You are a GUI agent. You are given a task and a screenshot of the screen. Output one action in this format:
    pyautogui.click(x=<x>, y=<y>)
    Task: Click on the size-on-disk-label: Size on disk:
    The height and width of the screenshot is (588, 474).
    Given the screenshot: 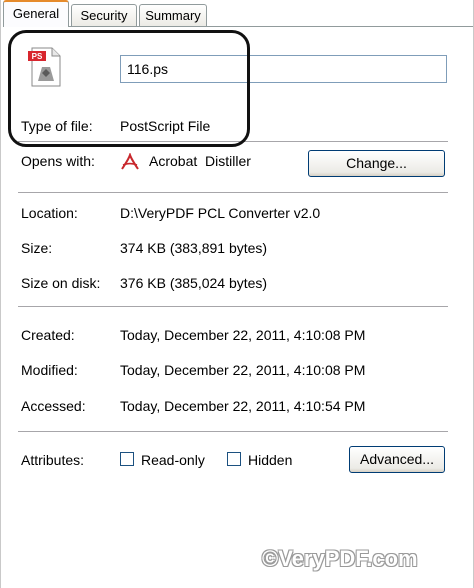 What is the action you would take?
    pyautogui.click(x=61, y=283)
    